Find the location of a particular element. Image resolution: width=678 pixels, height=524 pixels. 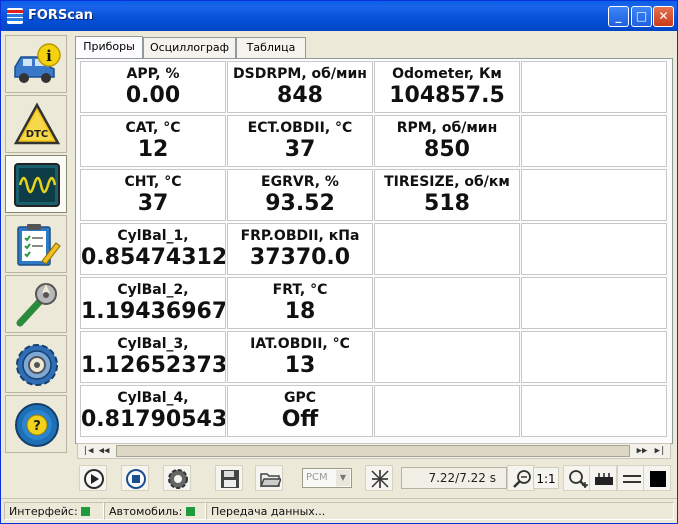

gauge-cell: ECT.OBDII, °C 37 is located at coordinates (300, 141).